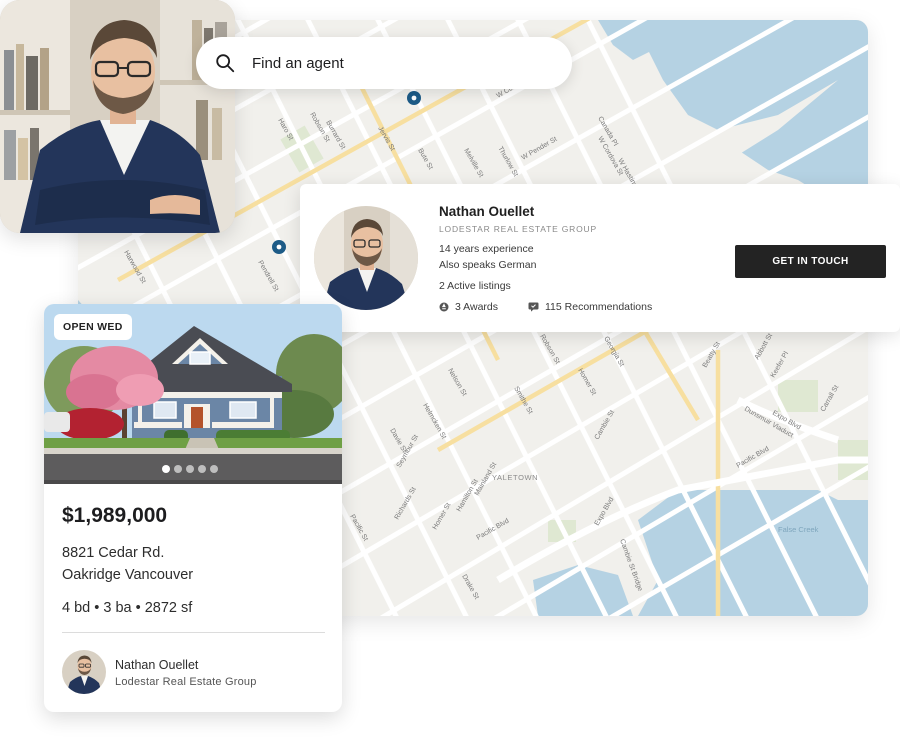 The width and height of the screenshot is (900, 756). I want to click on listing-agent-name: Nathan Ouellet, so click(156, 665).